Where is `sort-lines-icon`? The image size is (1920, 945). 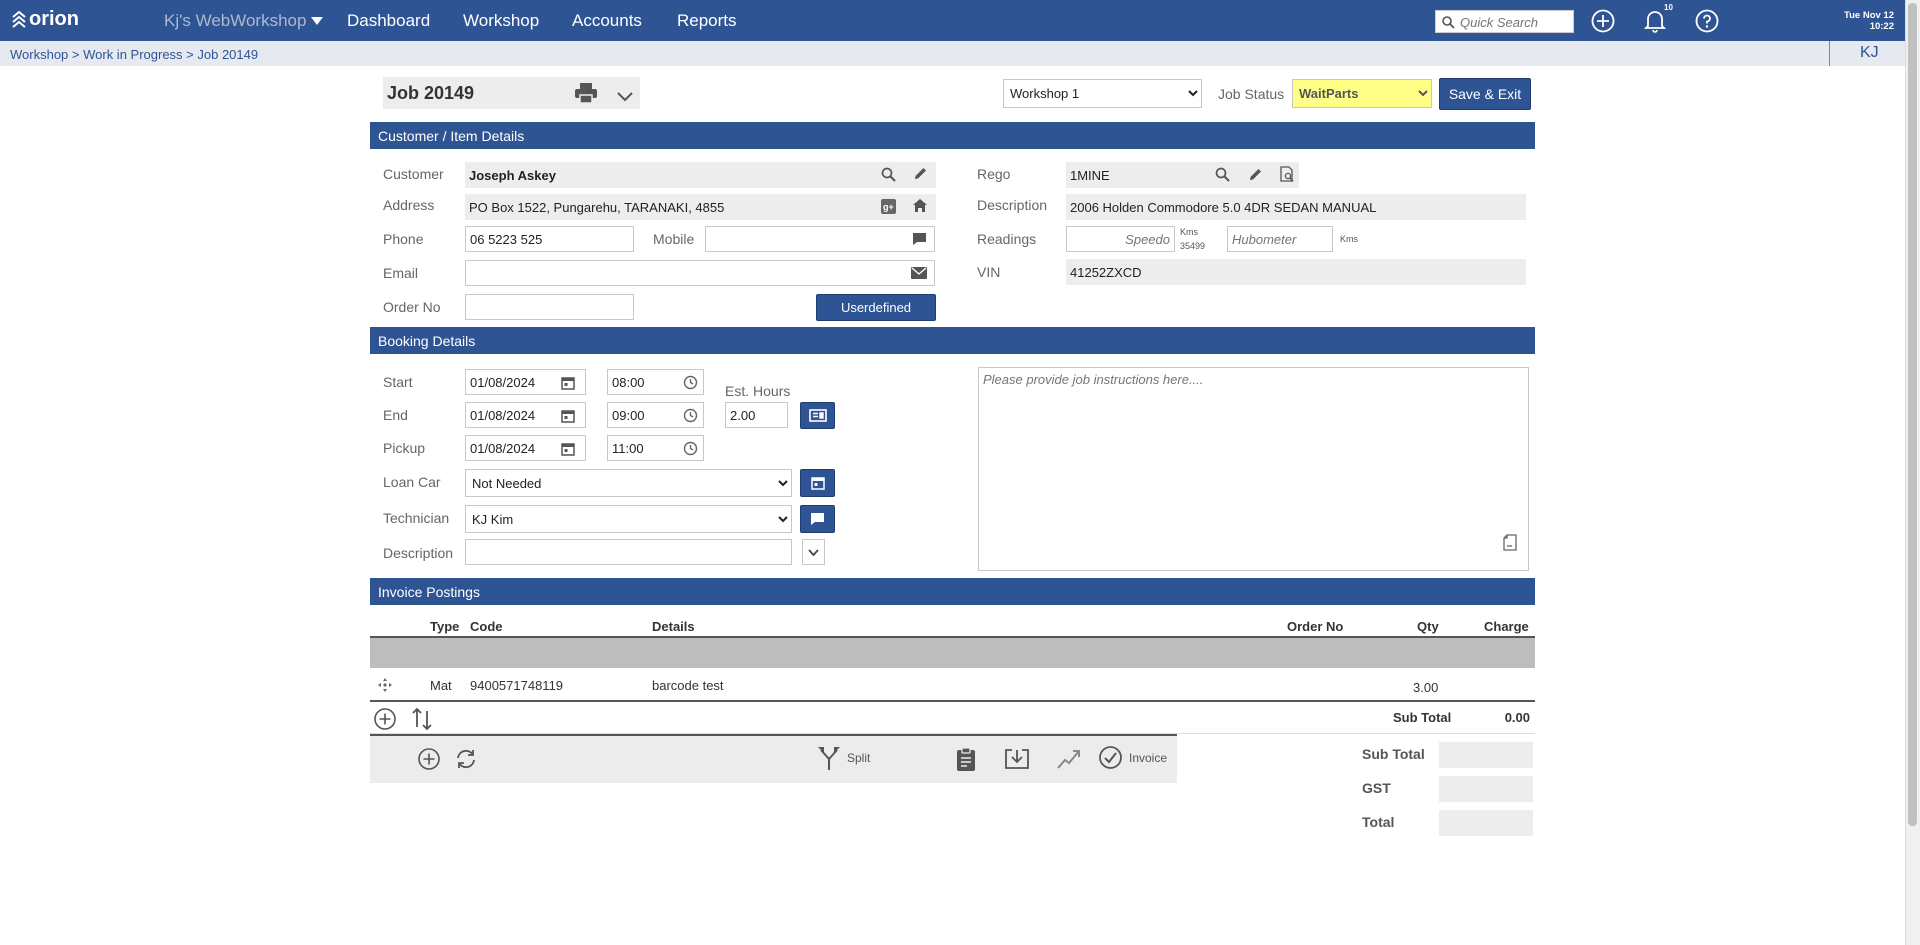 sort-lines-icon is located at coordinates (422, 719).